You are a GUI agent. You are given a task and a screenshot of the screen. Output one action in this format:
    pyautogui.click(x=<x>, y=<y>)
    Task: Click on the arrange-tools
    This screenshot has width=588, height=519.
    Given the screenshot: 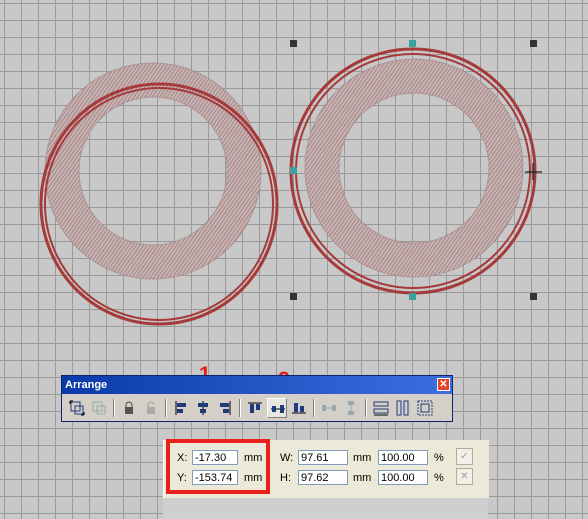 What is the action you would take?
    pyautogui.click(x=257, y=408)
    